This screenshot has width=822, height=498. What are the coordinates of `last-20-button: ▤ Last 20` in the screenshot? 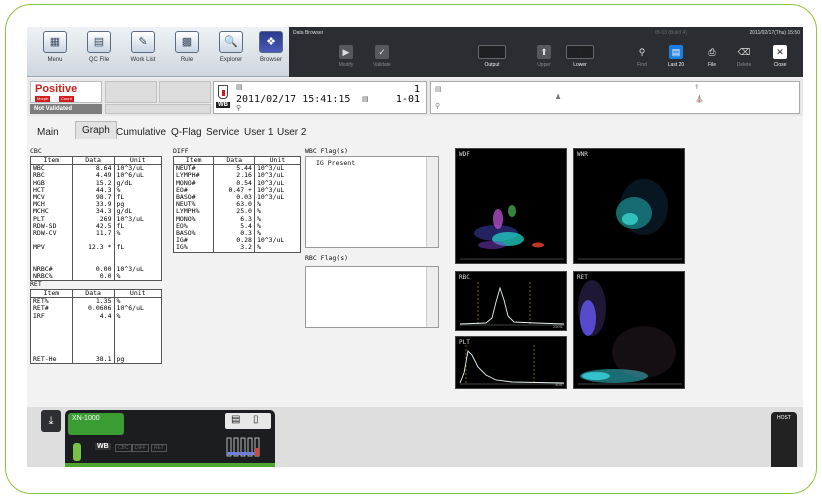 It's located at (676, 56).